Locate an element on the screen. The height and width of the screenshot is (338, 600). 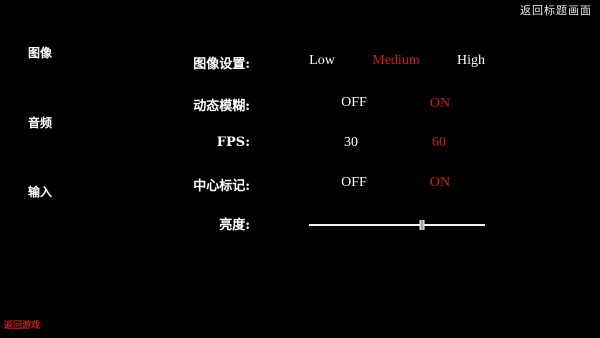
sidebar-item-graphics: 图像 is located at coordinates (40, 52).